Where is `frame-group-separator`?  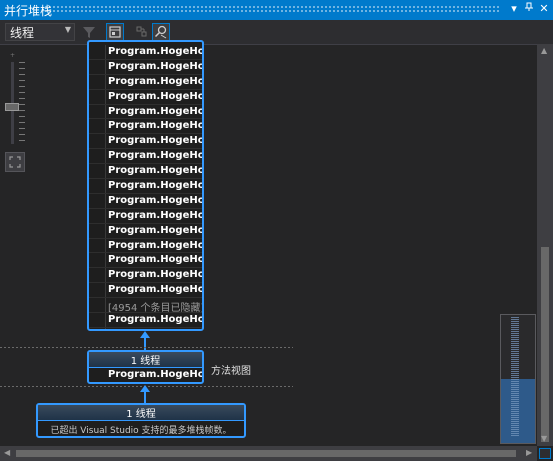 frame-group-separator is located at coordinates (146, 347).